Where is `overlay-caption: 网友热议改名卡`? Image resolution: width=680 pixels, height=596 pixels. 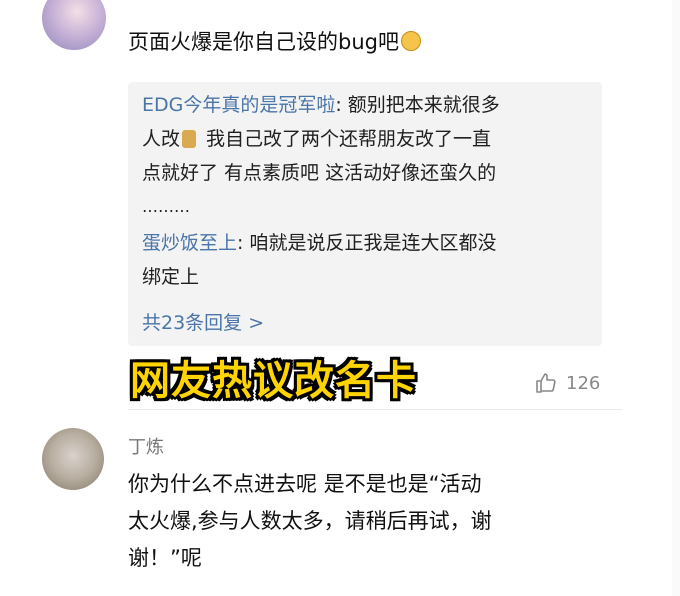 overlay-caption: 网友热议改名卡 is located at coordinates (273, 381).